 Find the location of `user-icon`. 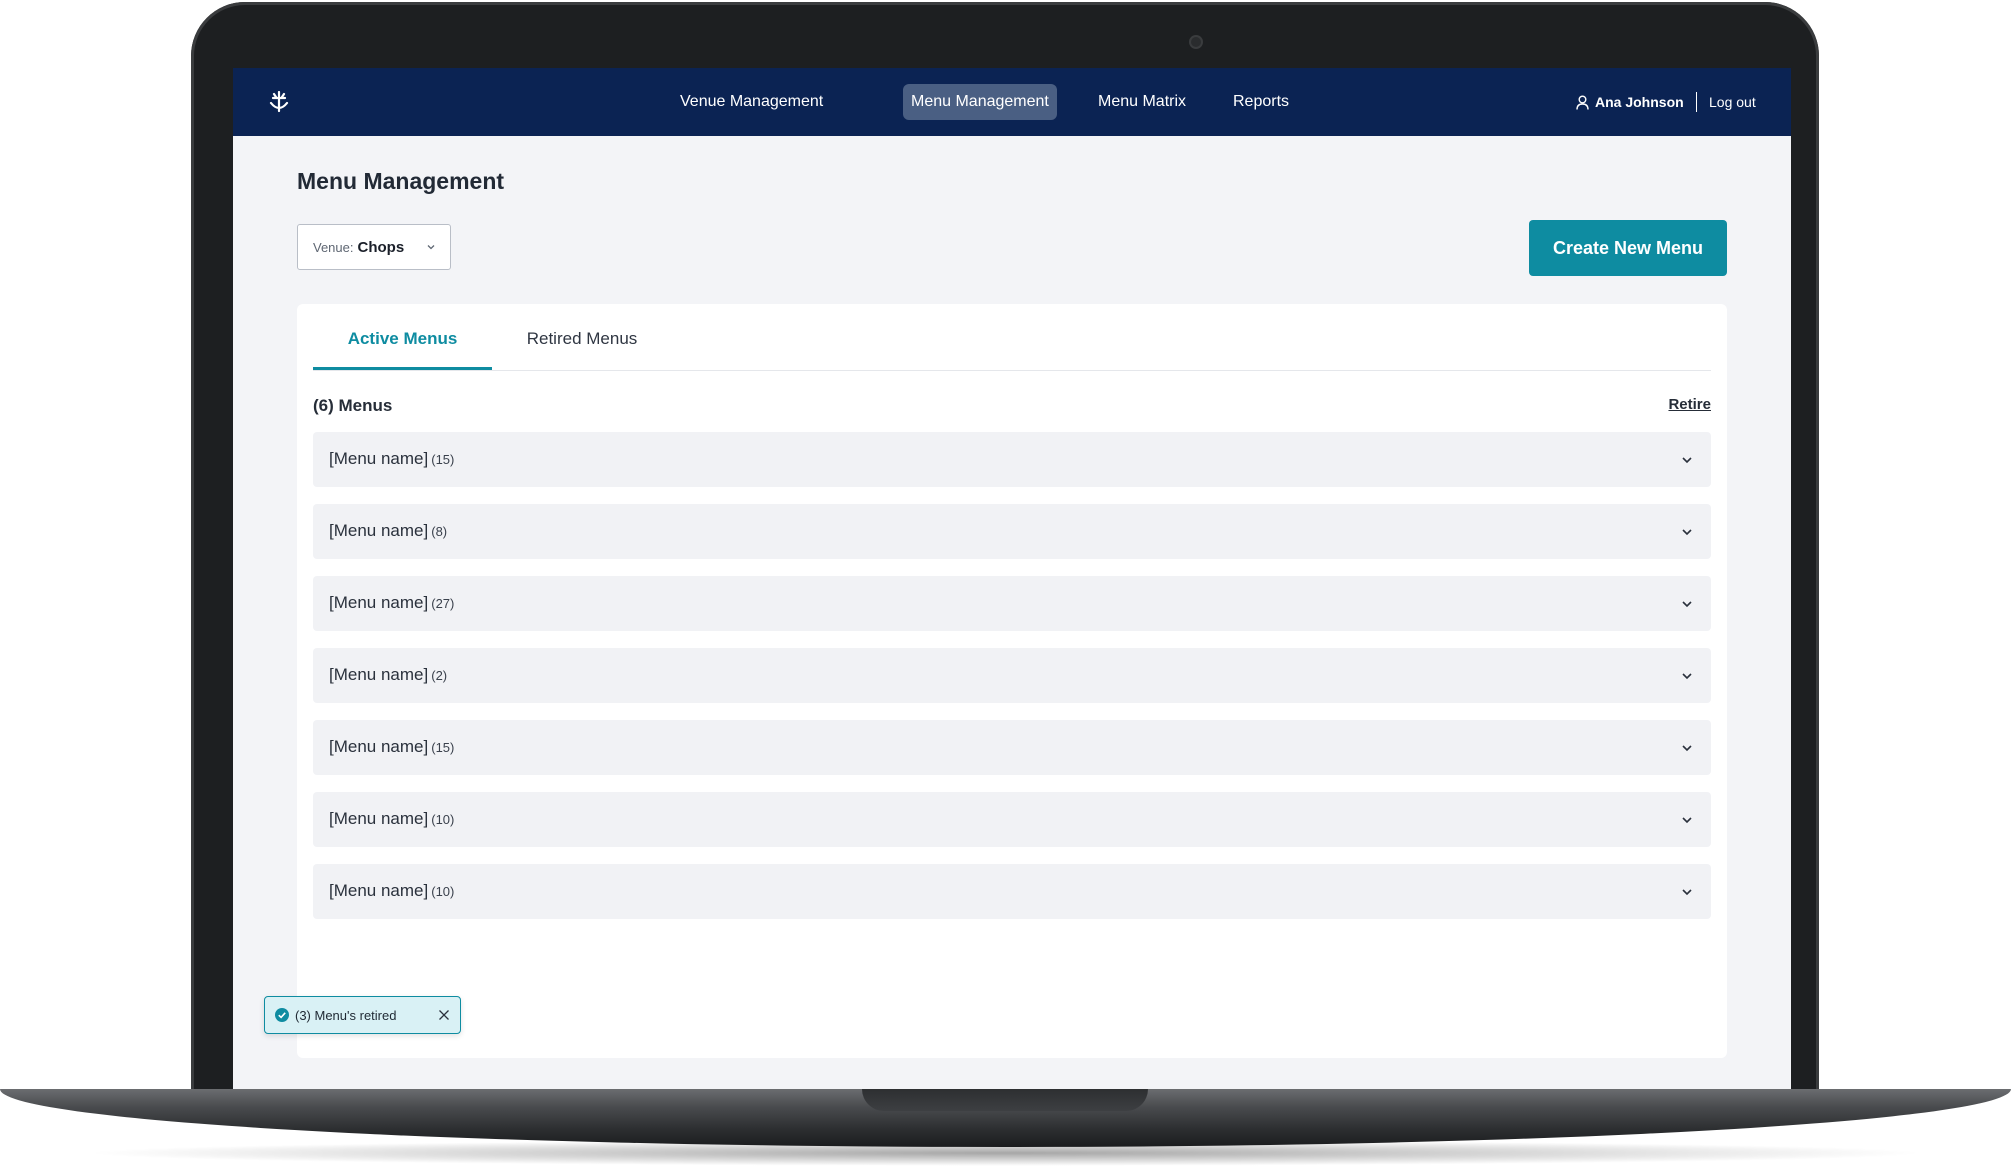

user-icon is located at coordinates (1582, 102).